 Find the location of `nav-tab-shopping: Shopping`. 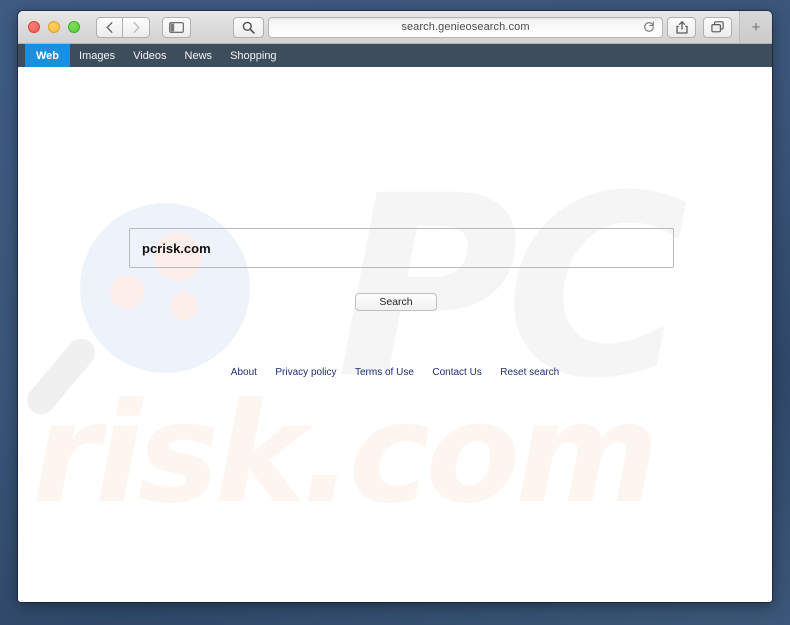

nav-tab-shopping: Shopping is located at coordinates (253, 55).